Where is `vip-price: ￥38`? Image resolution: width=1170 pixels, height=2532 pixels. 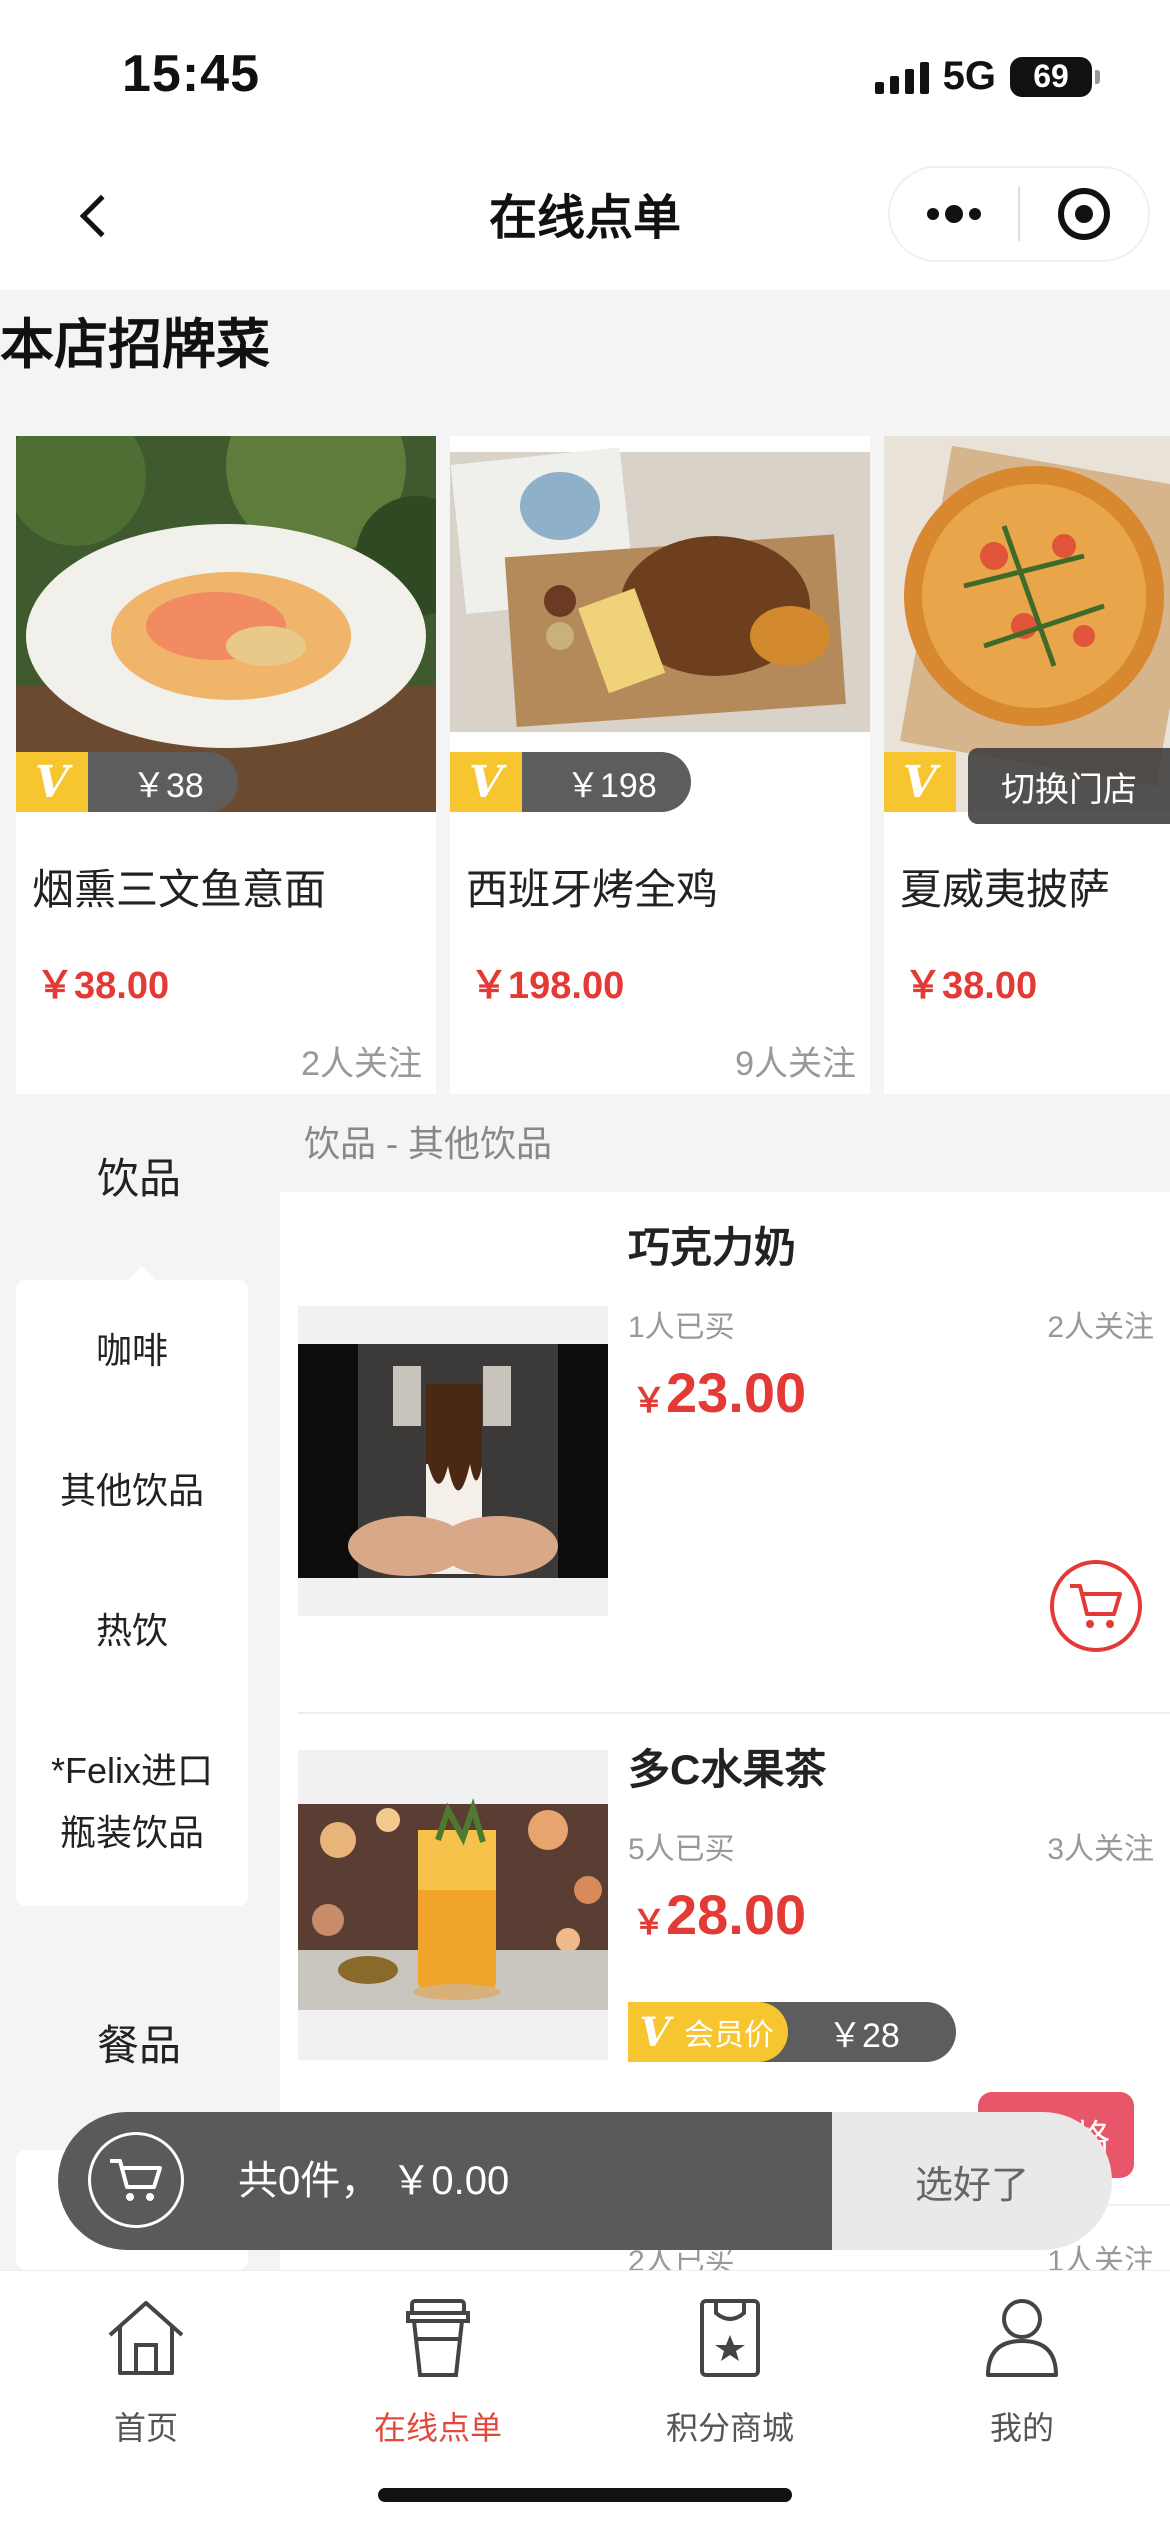 vip-price: ￥38 is located at coordinates (163, 782).